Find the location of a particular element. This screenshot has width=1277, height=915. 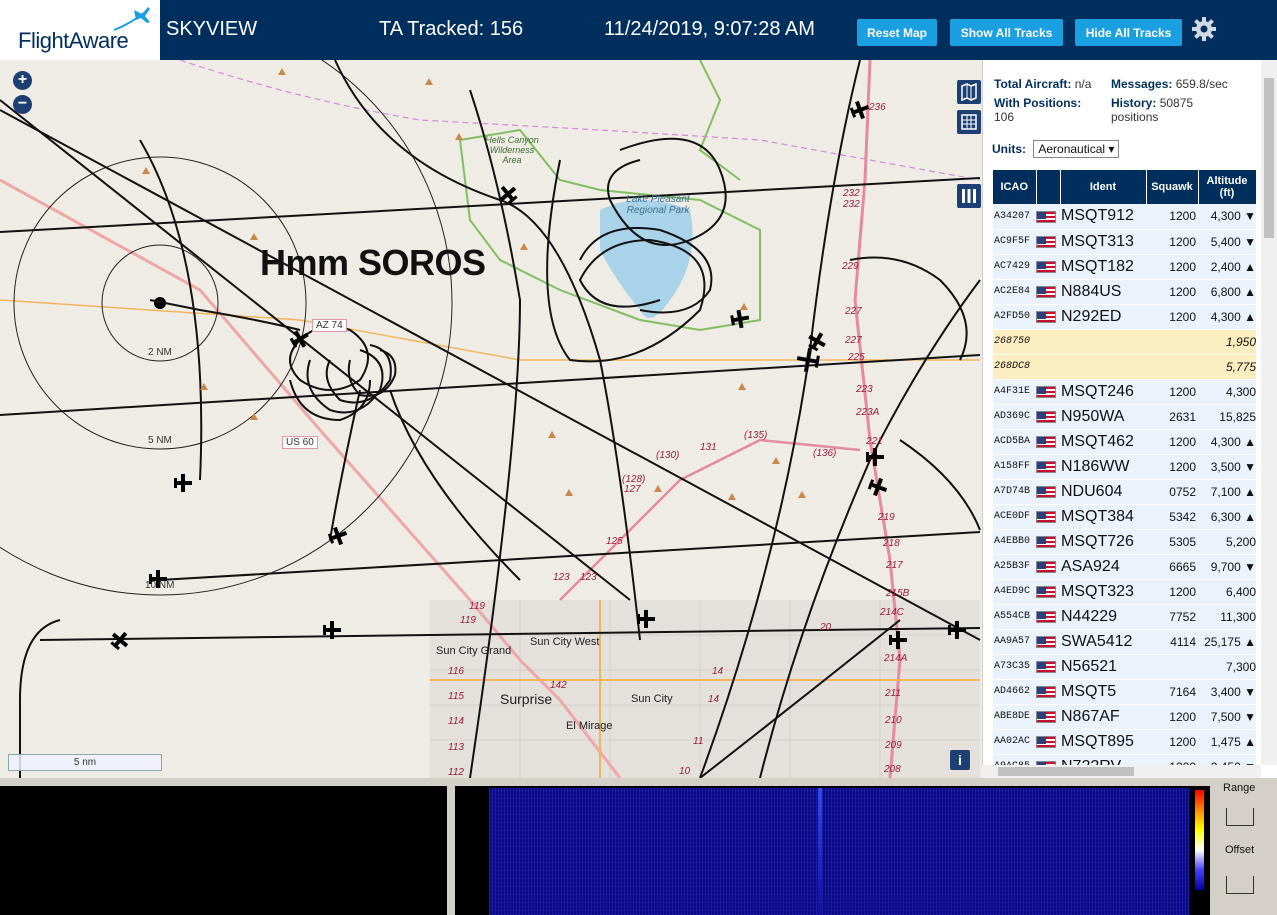

altitude-cell: 3,500 ▼ is located at coordinates (1227, 467).